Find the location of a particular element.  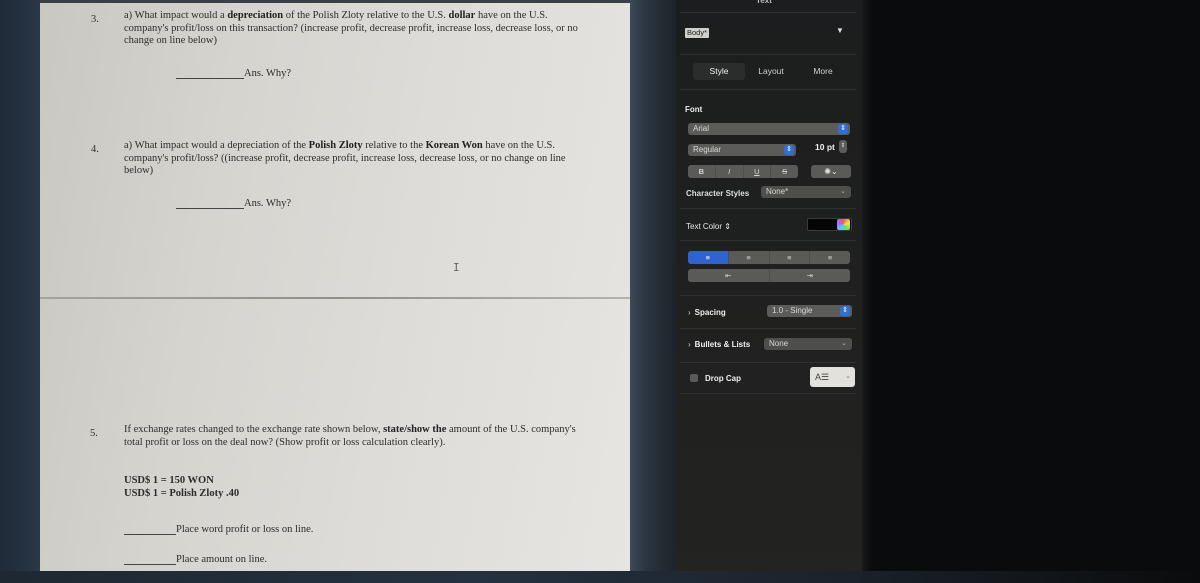

indent-buttons: ⇤ ⇥ is located at coordinates (769, 275).